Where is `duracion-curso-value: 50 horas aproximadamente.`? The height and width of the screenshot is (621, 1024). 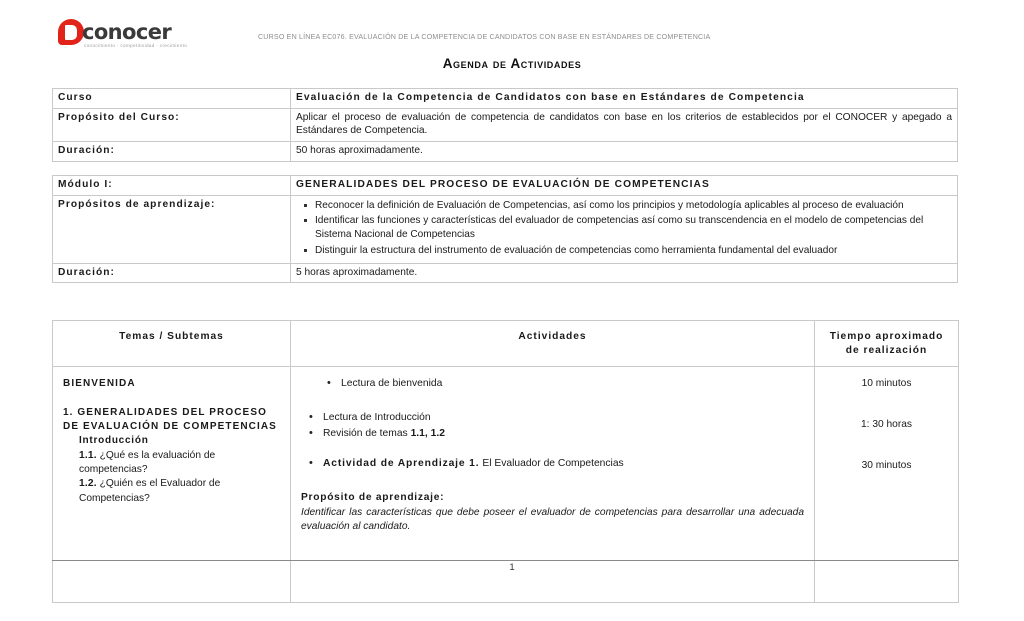 duracion-curso-value: 50 horas aproximadamente. is located at coordinates (624, 151).